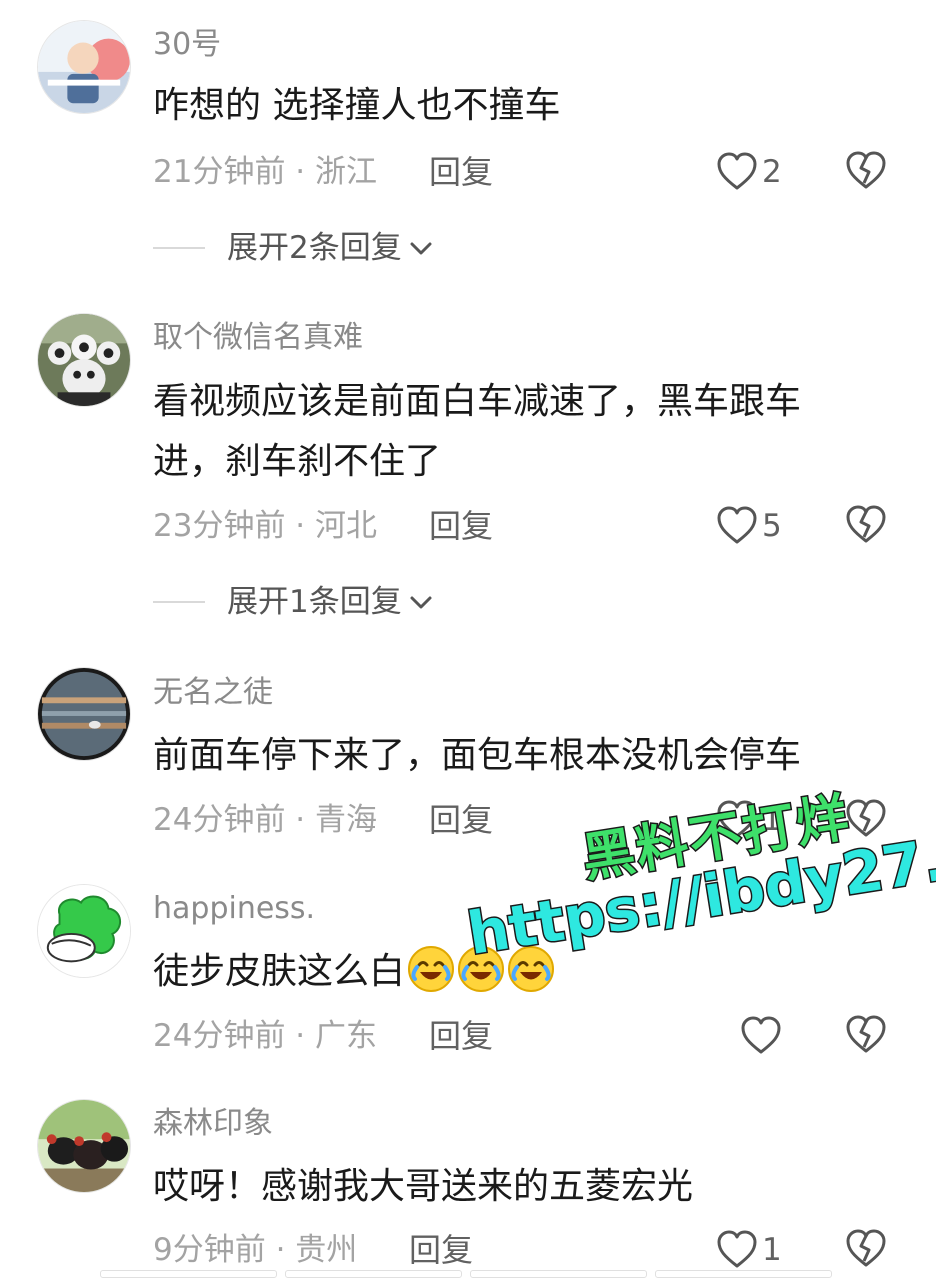  What do you see at coordinates (213, 1124) in the screenshot?
I see `comment-username: 森林印象` at bounding box center [213, 1124].